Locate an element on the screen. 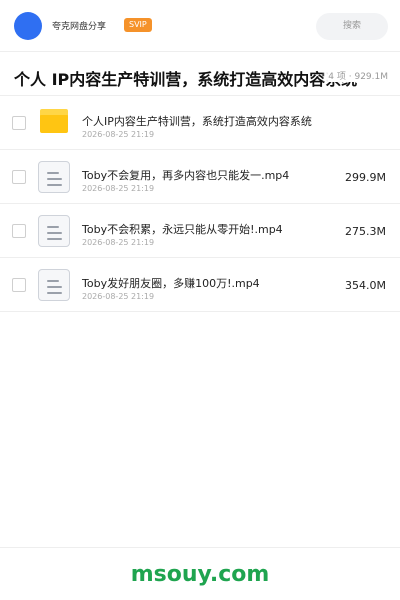  watermark-text: msouy.com is located at coordinates (200, 574).